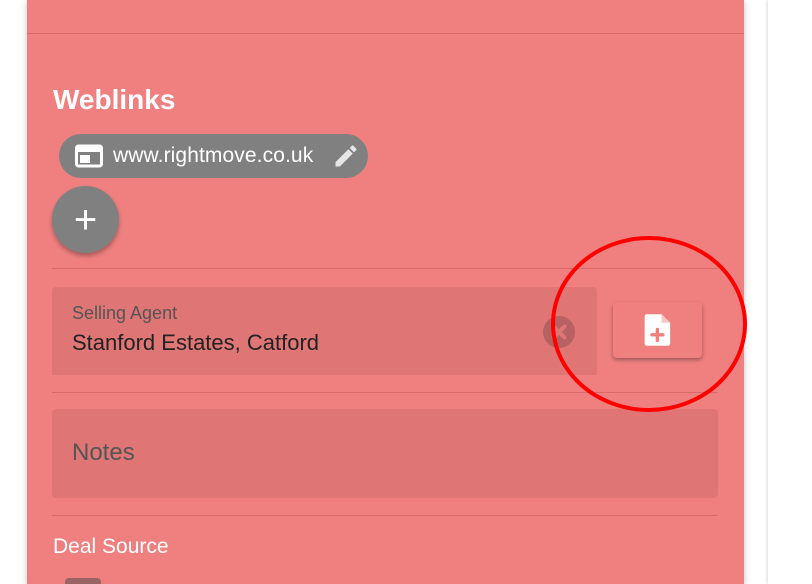  What do you see at coordinates (790, 292) in the screenshot?
I see `adjacent-panel-edge` at bounding box center [790, 292].